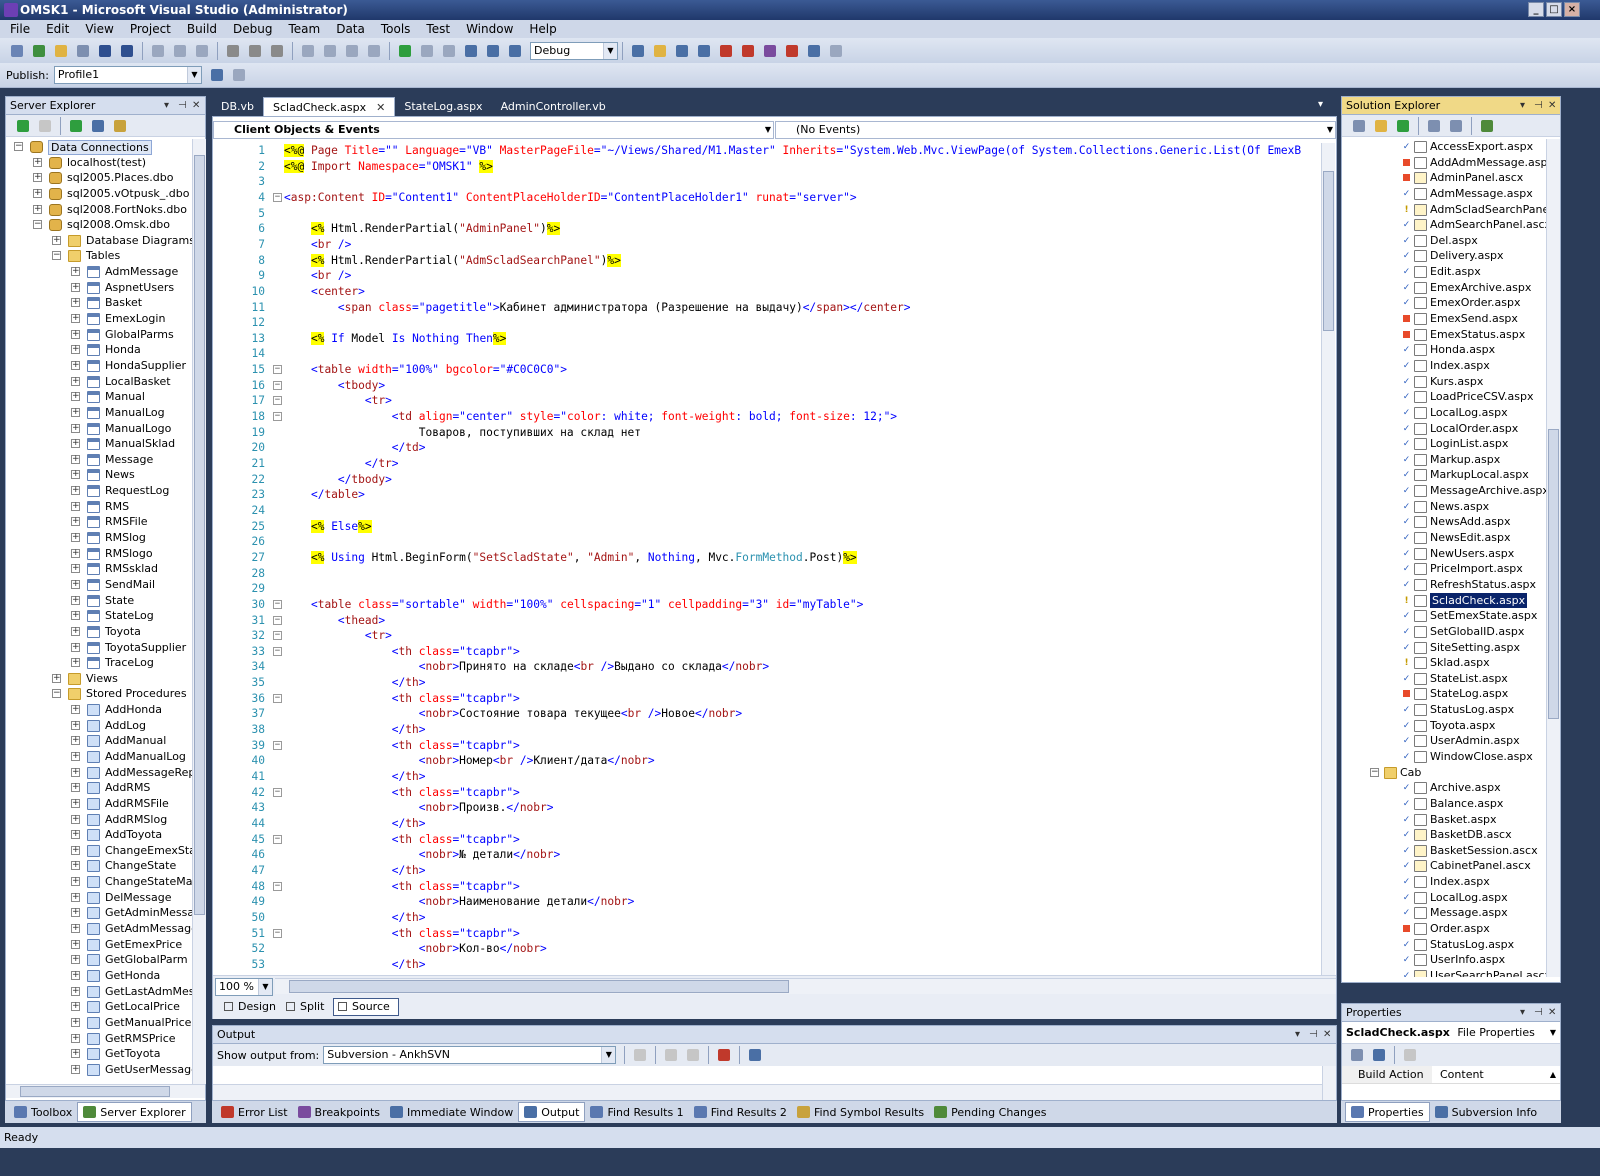 This screenshot has height=1176, width=1600. What do you see at coordinates (61, 51) in the screenshot?
I see `open-file-icon` at bounding box center [61, 51].